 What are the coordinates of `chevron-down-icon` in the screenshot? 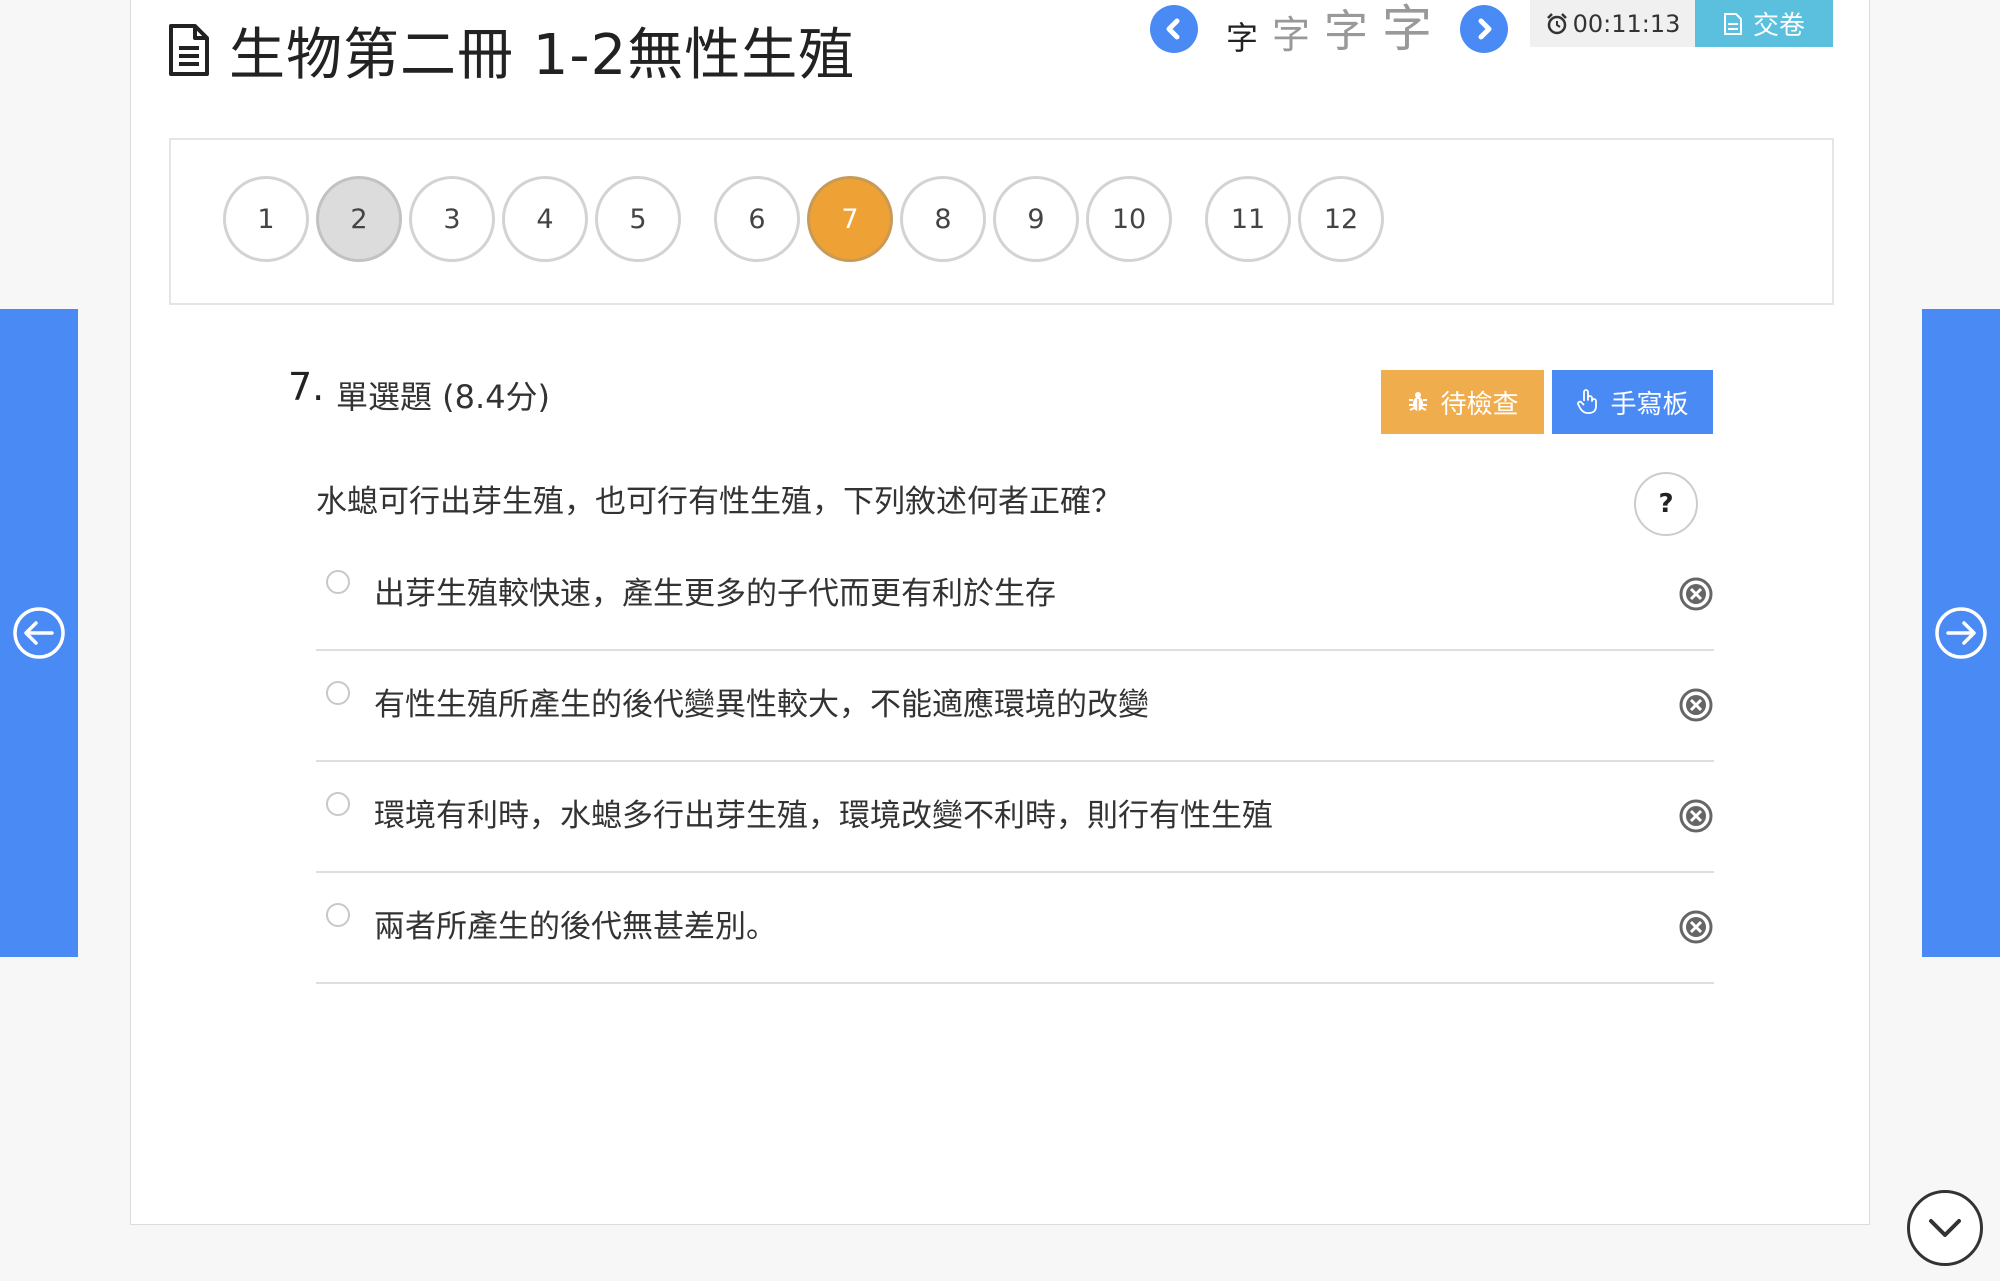 It's located at (1945, 1228).